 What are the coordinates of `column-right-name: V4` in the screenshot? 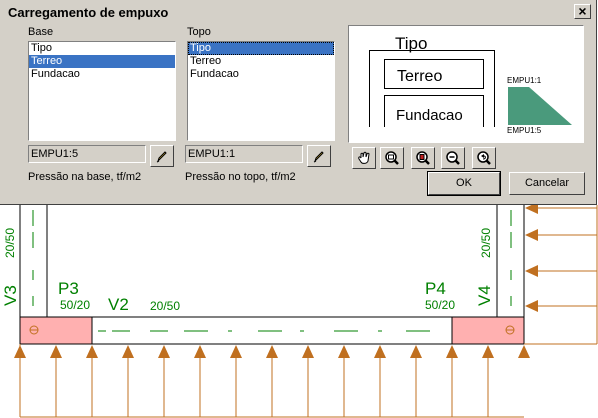 It's located at (484, 295).